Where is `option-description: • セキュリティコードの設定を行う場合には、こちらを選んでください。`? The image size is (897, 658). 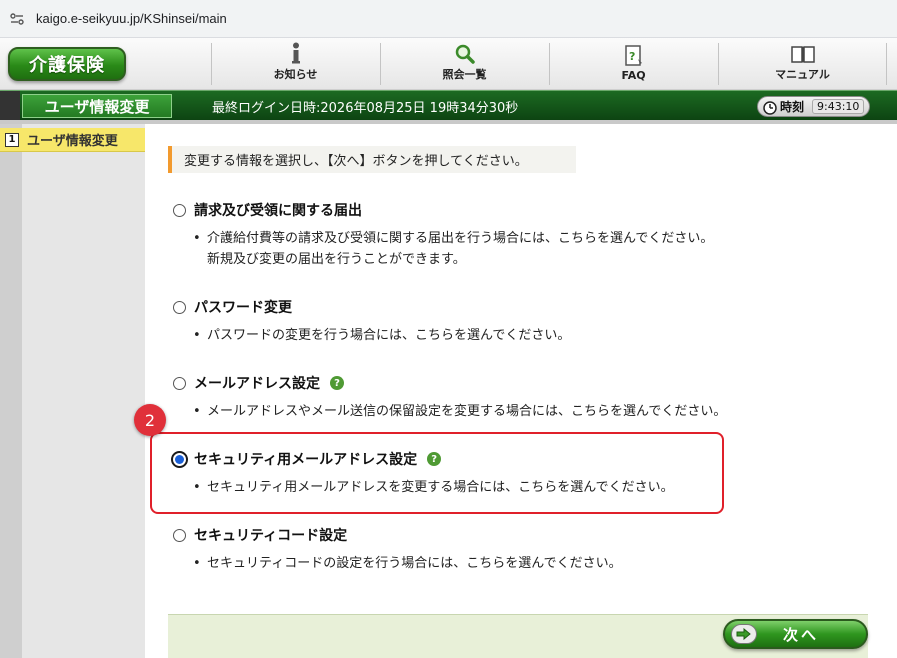 option-description: • セキュリティコードの設定を行う場合には、こちらを選んでください。 is located at coordinates (407, 563).